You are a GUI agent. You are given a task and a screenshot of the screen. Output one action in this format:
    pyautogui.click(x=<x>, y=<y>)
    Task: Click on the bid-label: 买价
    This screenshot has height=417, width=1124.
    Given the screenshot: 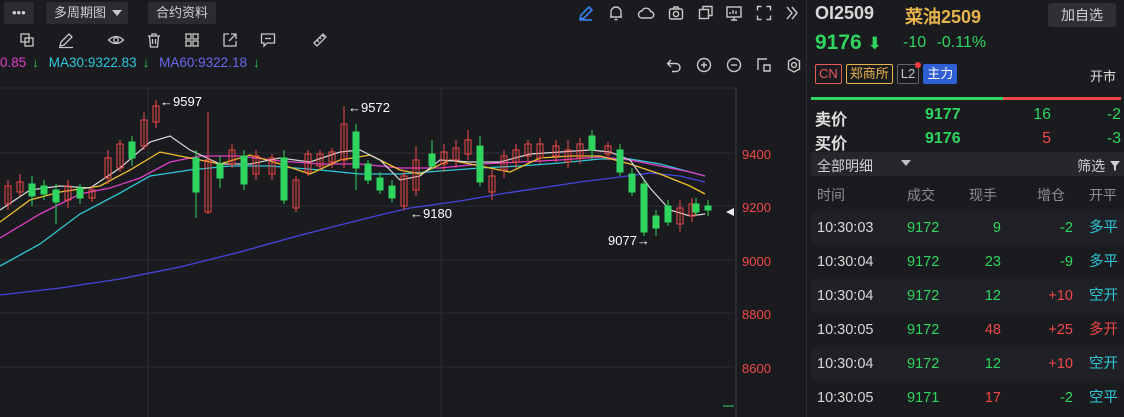 What is the action you would take?
    pyautogui.click(x=831, y=144)
    